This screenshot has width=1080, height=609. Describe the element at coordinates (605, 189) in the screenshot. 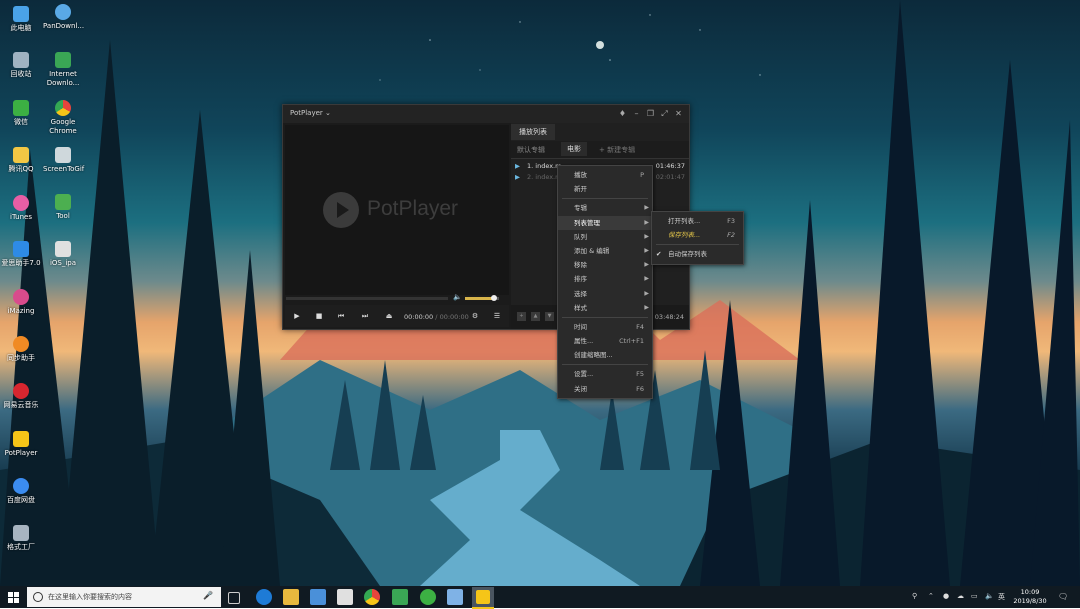

I see `menu-item-new: 新开` at that location.